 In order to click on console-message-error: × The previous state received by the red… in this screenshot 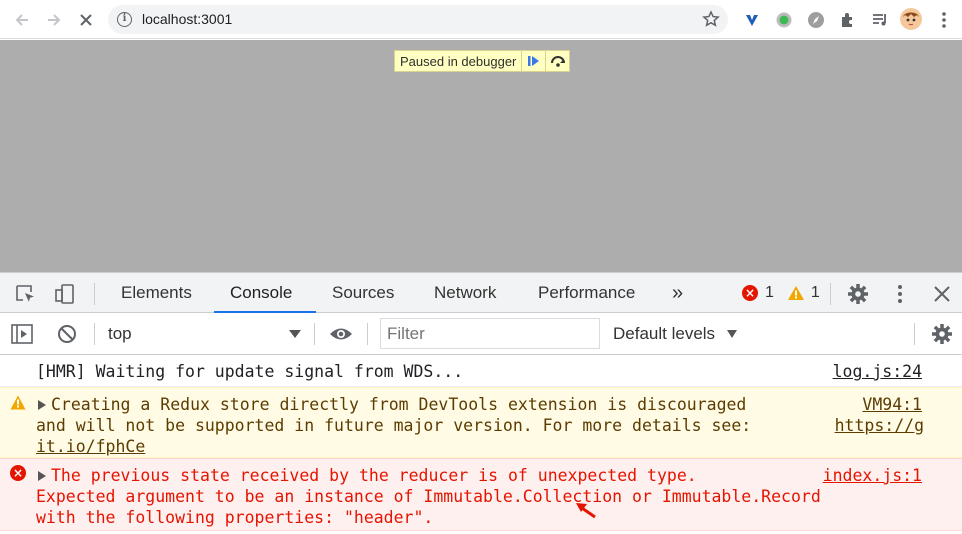, I will do `click(481, 494)`.